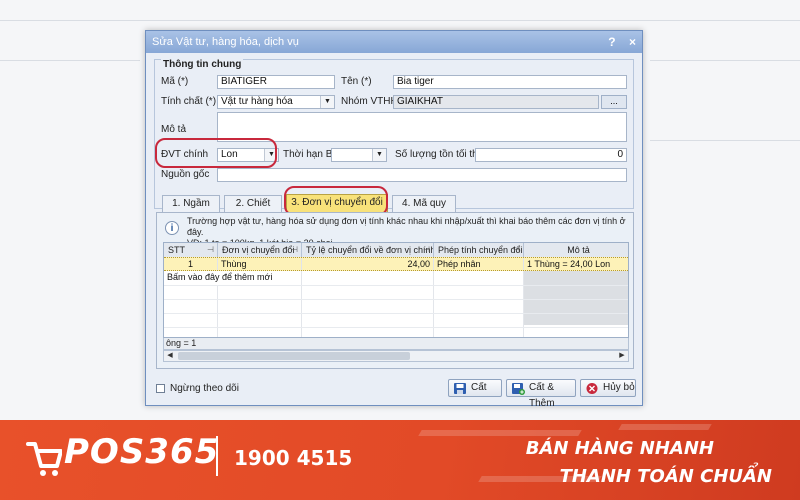 The height and width of the screenshot is (500, 800). I want to click on cart-icon, so click(44, 459).